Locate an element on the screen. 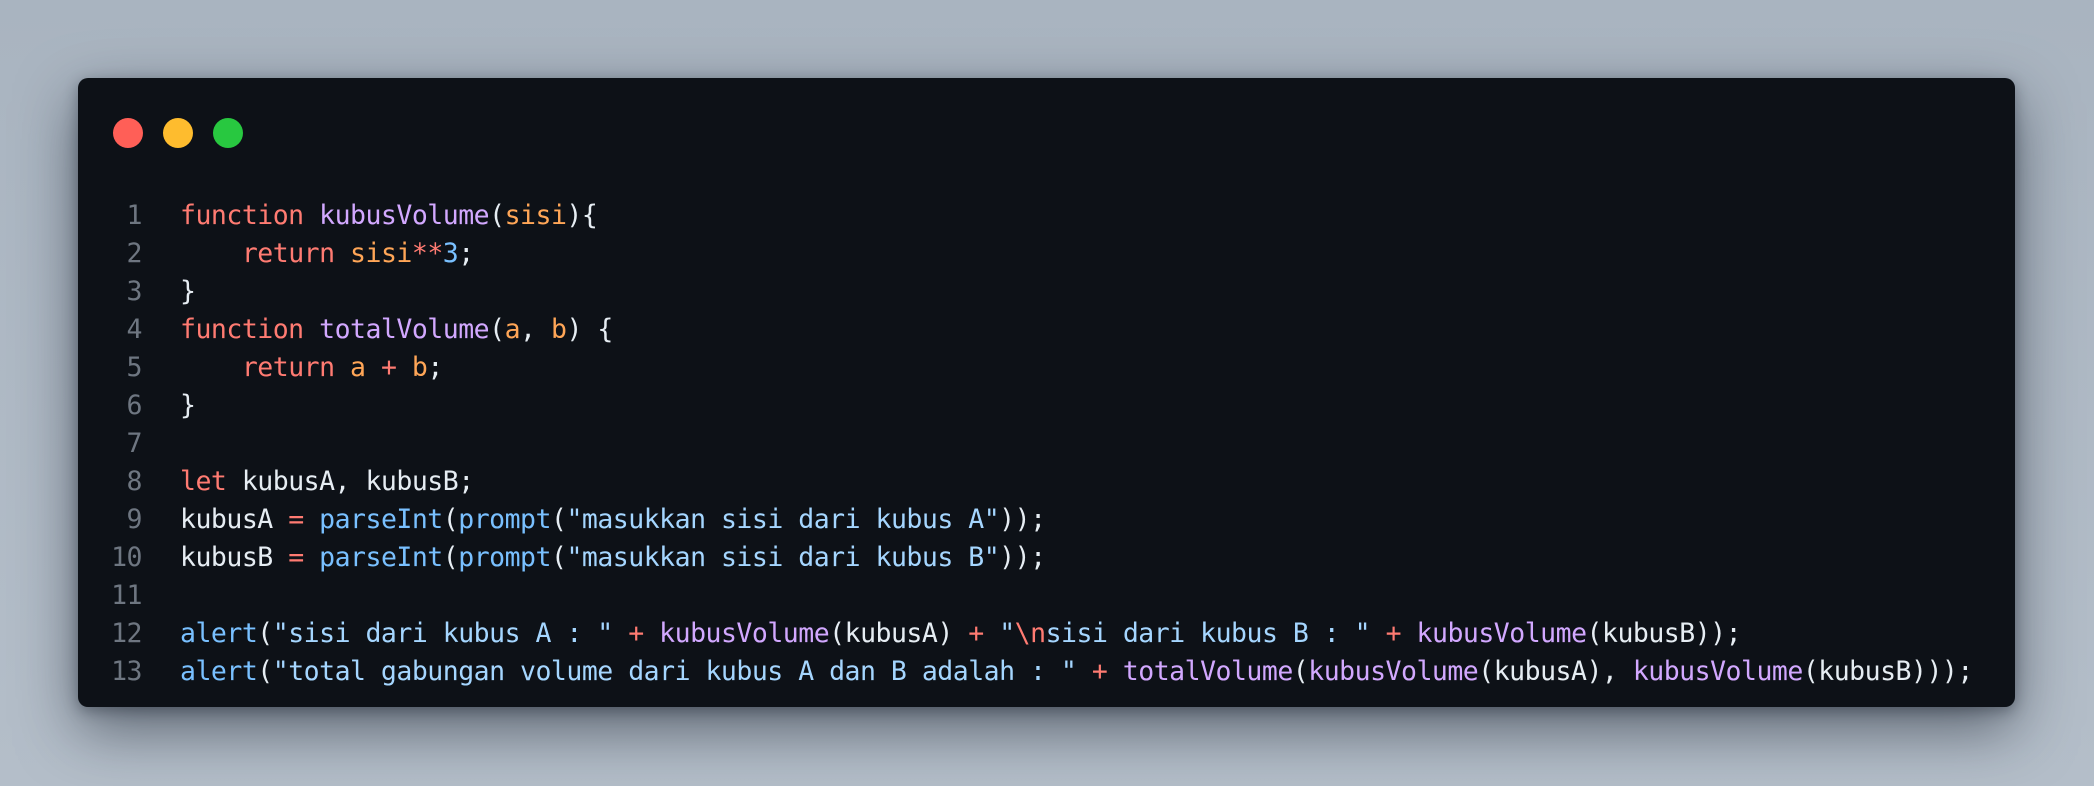 This screenshot has width=2094, height=786. code-line: 8 let kubusA, kubusB; is located at coordinates (1046, 482).